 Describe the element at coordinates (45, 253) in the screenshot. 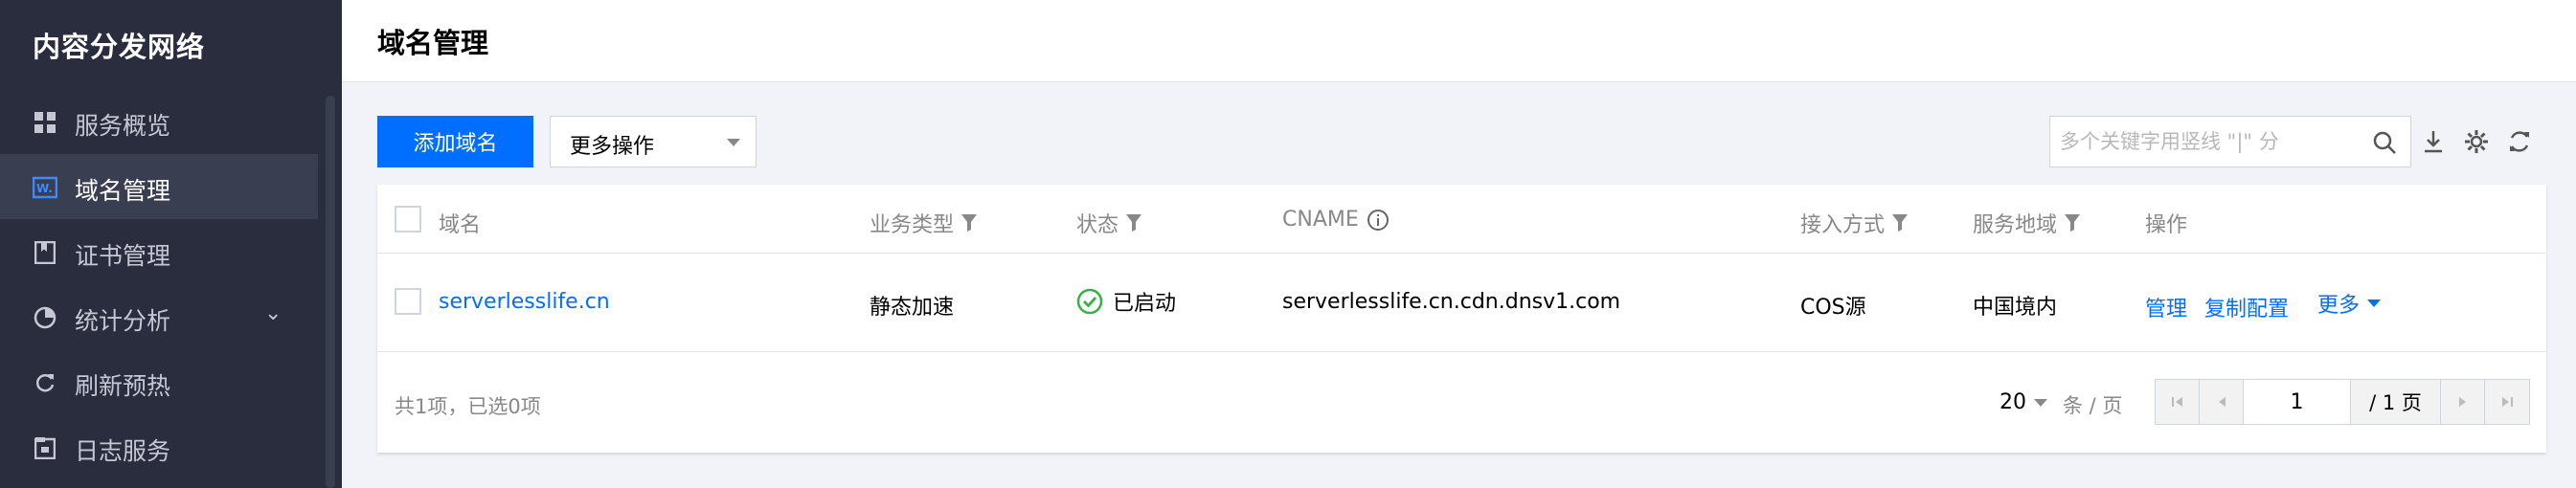

I see `certificate-icon` at that location.